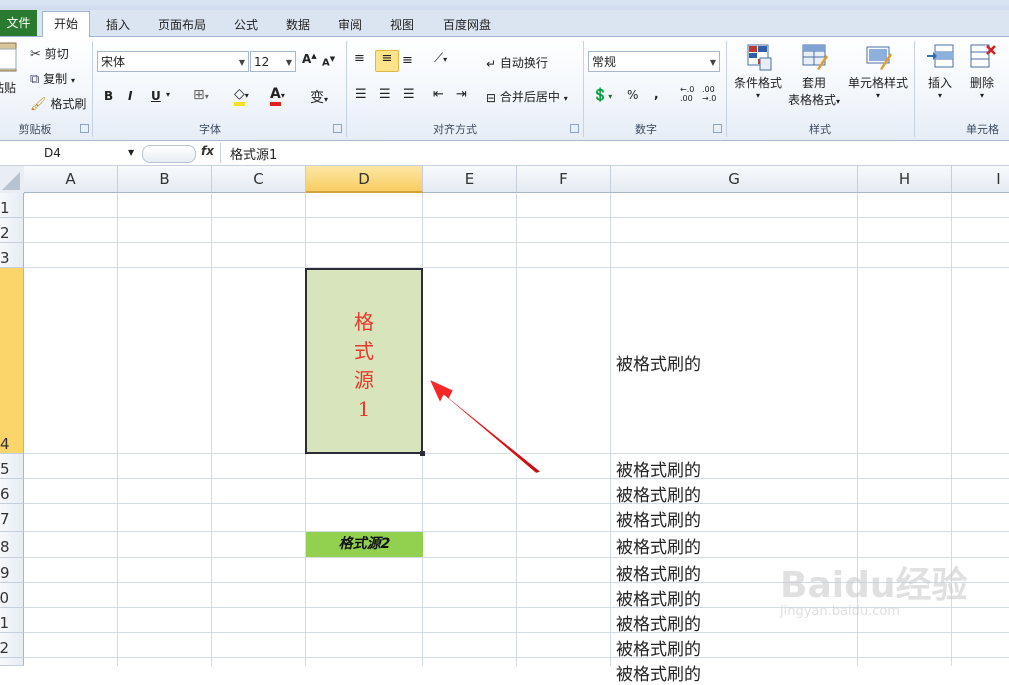 Image resolution: width=1009 pixels, height=685 pixels. I want to click on fill-color-icon: ◇▾, so click(241, 96).